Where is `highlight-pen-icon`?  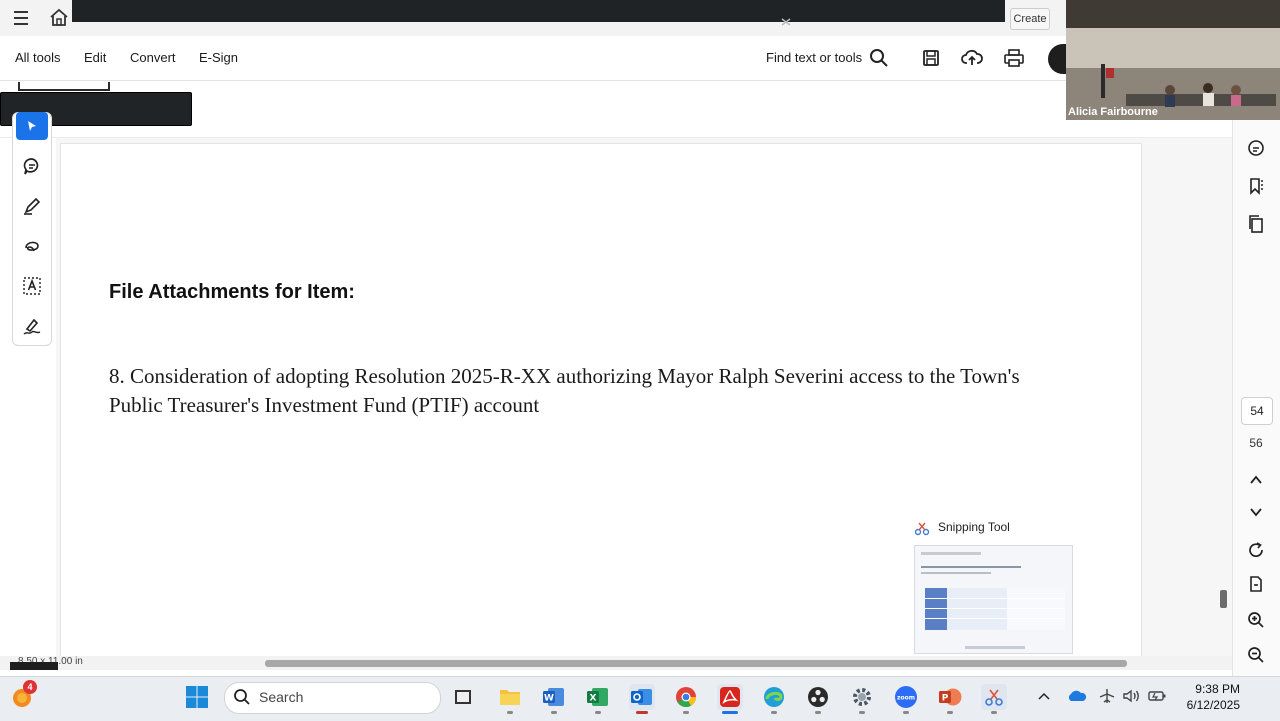
highlight-pen-icon is located at coordinates (32, 206).